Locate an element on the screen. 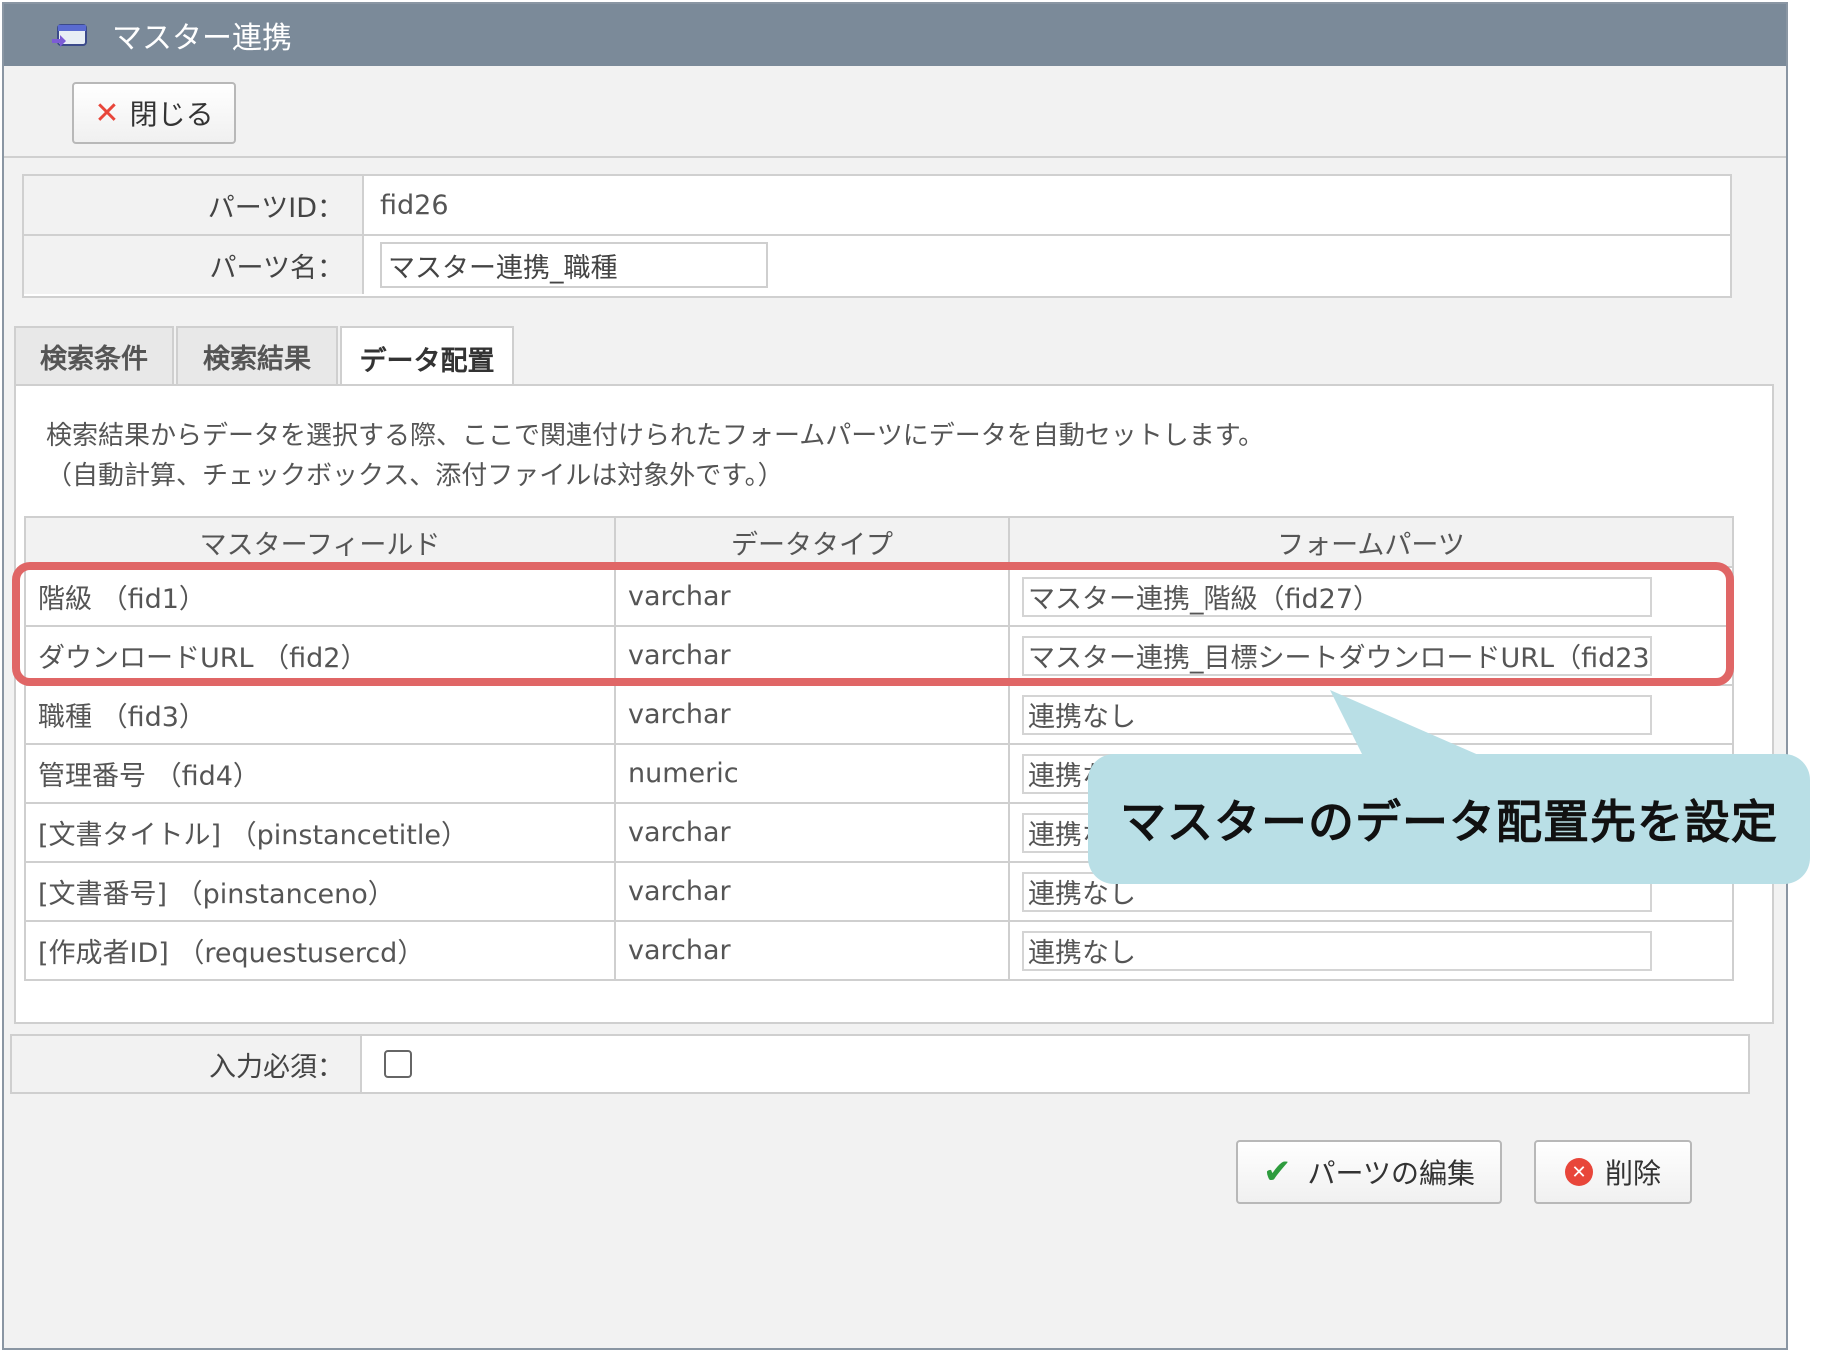 The height and width of the screenshot is (1357, 1843). column-form-parts: フォームパーツ is located at coordinates (1371, 542).